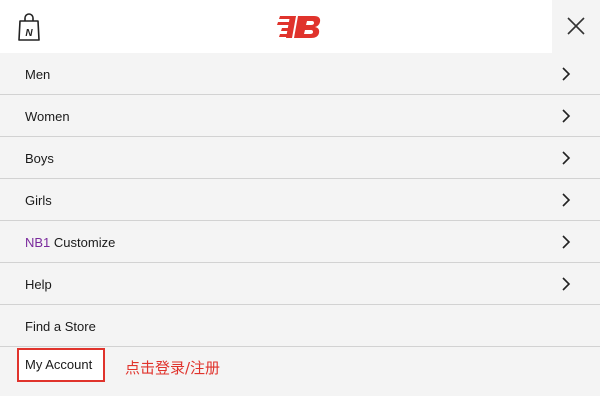 The image size is (600, 396). I want to click on header: N, so click(300, 26).